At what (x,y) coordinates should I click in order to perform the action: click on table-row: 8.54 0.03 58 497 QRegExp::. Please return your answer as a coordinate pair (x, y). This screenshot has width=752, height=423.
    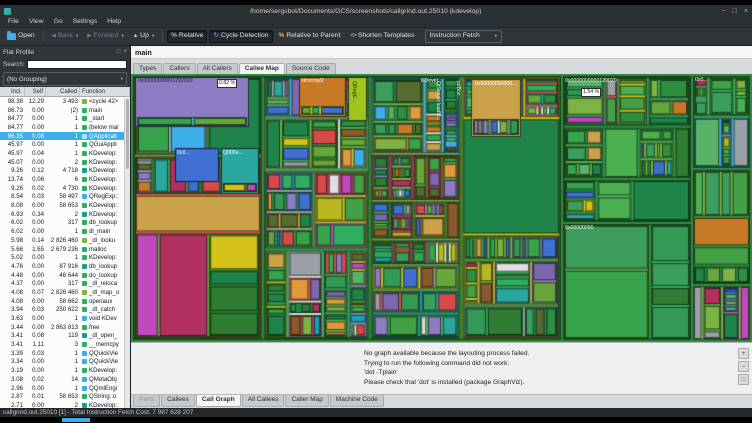
    Looking at the image, I should click on (65, 197).